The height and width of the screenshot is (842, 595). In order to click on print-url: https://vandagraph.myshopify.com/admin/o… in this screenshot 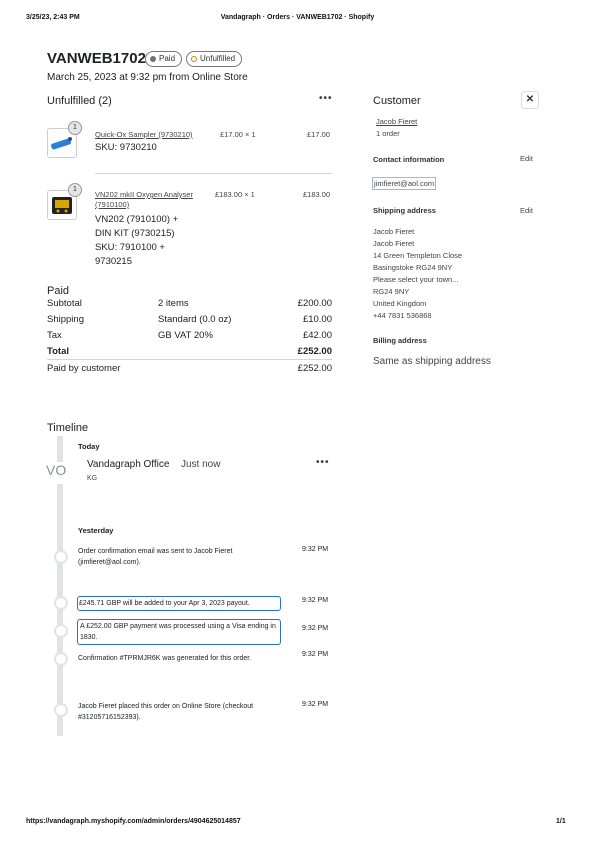, I will do `click(133, 821)`.